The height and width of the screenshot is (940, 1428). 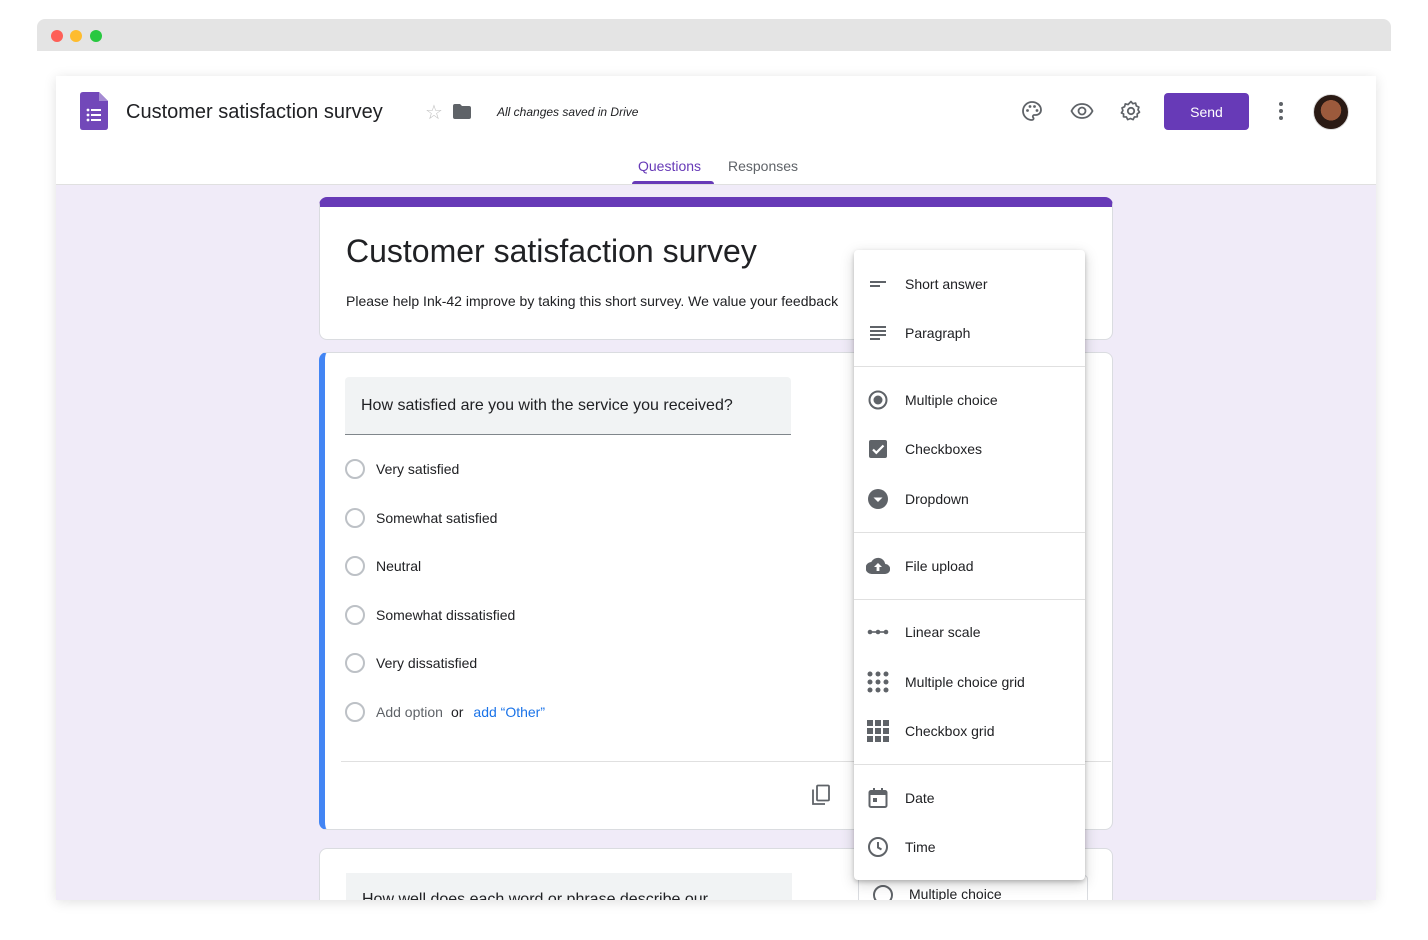 I want to click on menu-item-paragraph: Paragraph, so click(x=969, y=333).